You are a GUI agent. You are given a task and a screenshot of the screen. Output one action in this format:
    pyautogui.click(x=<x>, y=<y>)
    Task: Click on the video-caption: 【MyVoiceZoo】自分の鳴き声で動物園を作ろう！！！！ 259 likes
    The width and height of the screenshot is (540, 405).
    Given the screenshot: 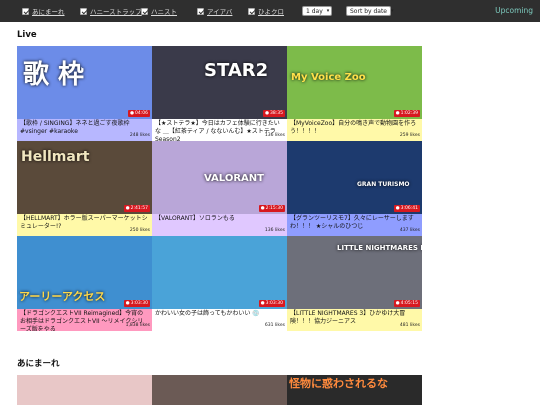 What is the action you would take?
    pyautogui.click(x=354, y=130)
    